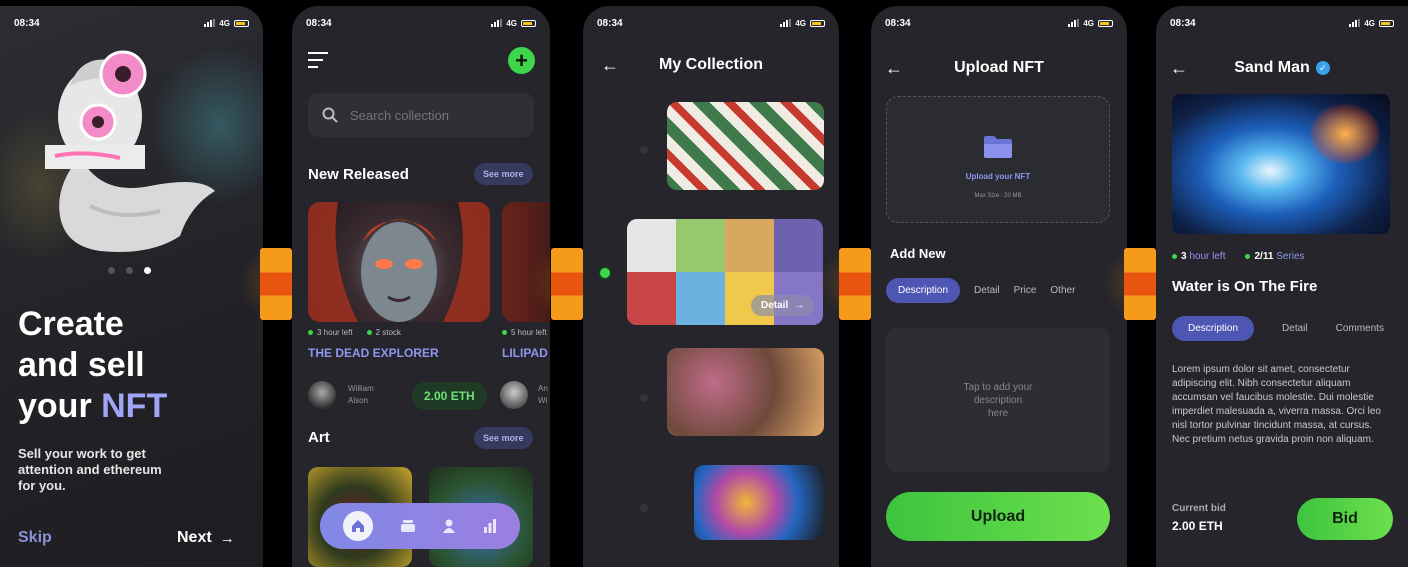 This screenshot has height=567, width=1408. Describe the element at coordinates (42, 485) in the screenshot. I see `subtitle-line: for you.` at that location.